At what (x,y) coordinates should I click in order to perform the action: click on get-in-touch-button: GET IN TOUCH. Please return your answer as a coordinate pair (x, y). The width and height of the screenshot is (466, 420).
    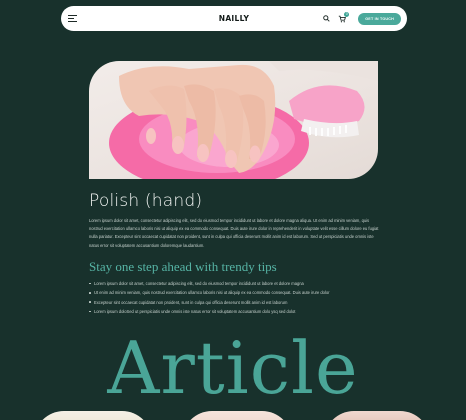
    Looking at the image, I should click on (379, 18).